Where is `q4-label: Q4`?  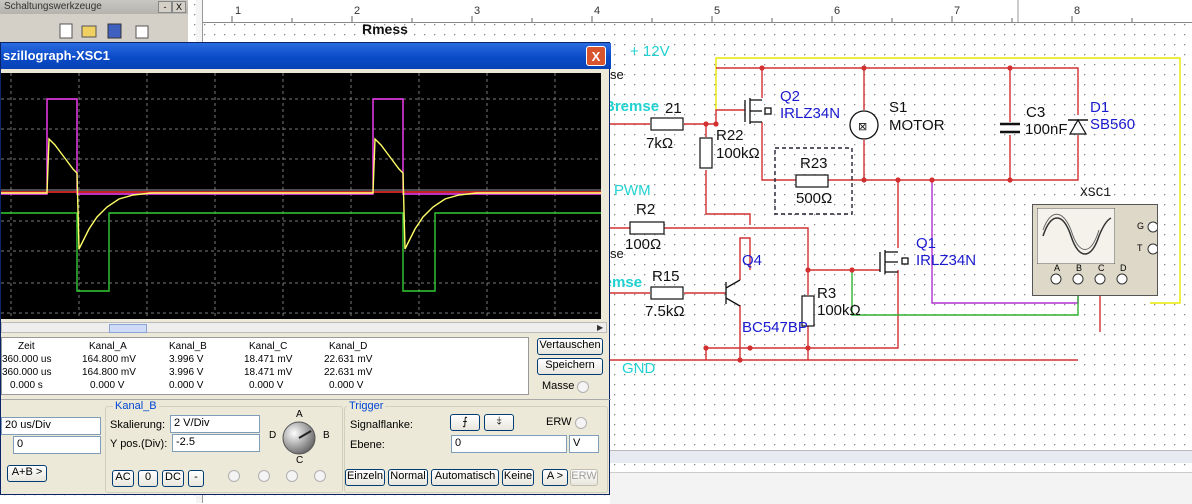
q4-label: Q4 is located at coordinates (752, 260).